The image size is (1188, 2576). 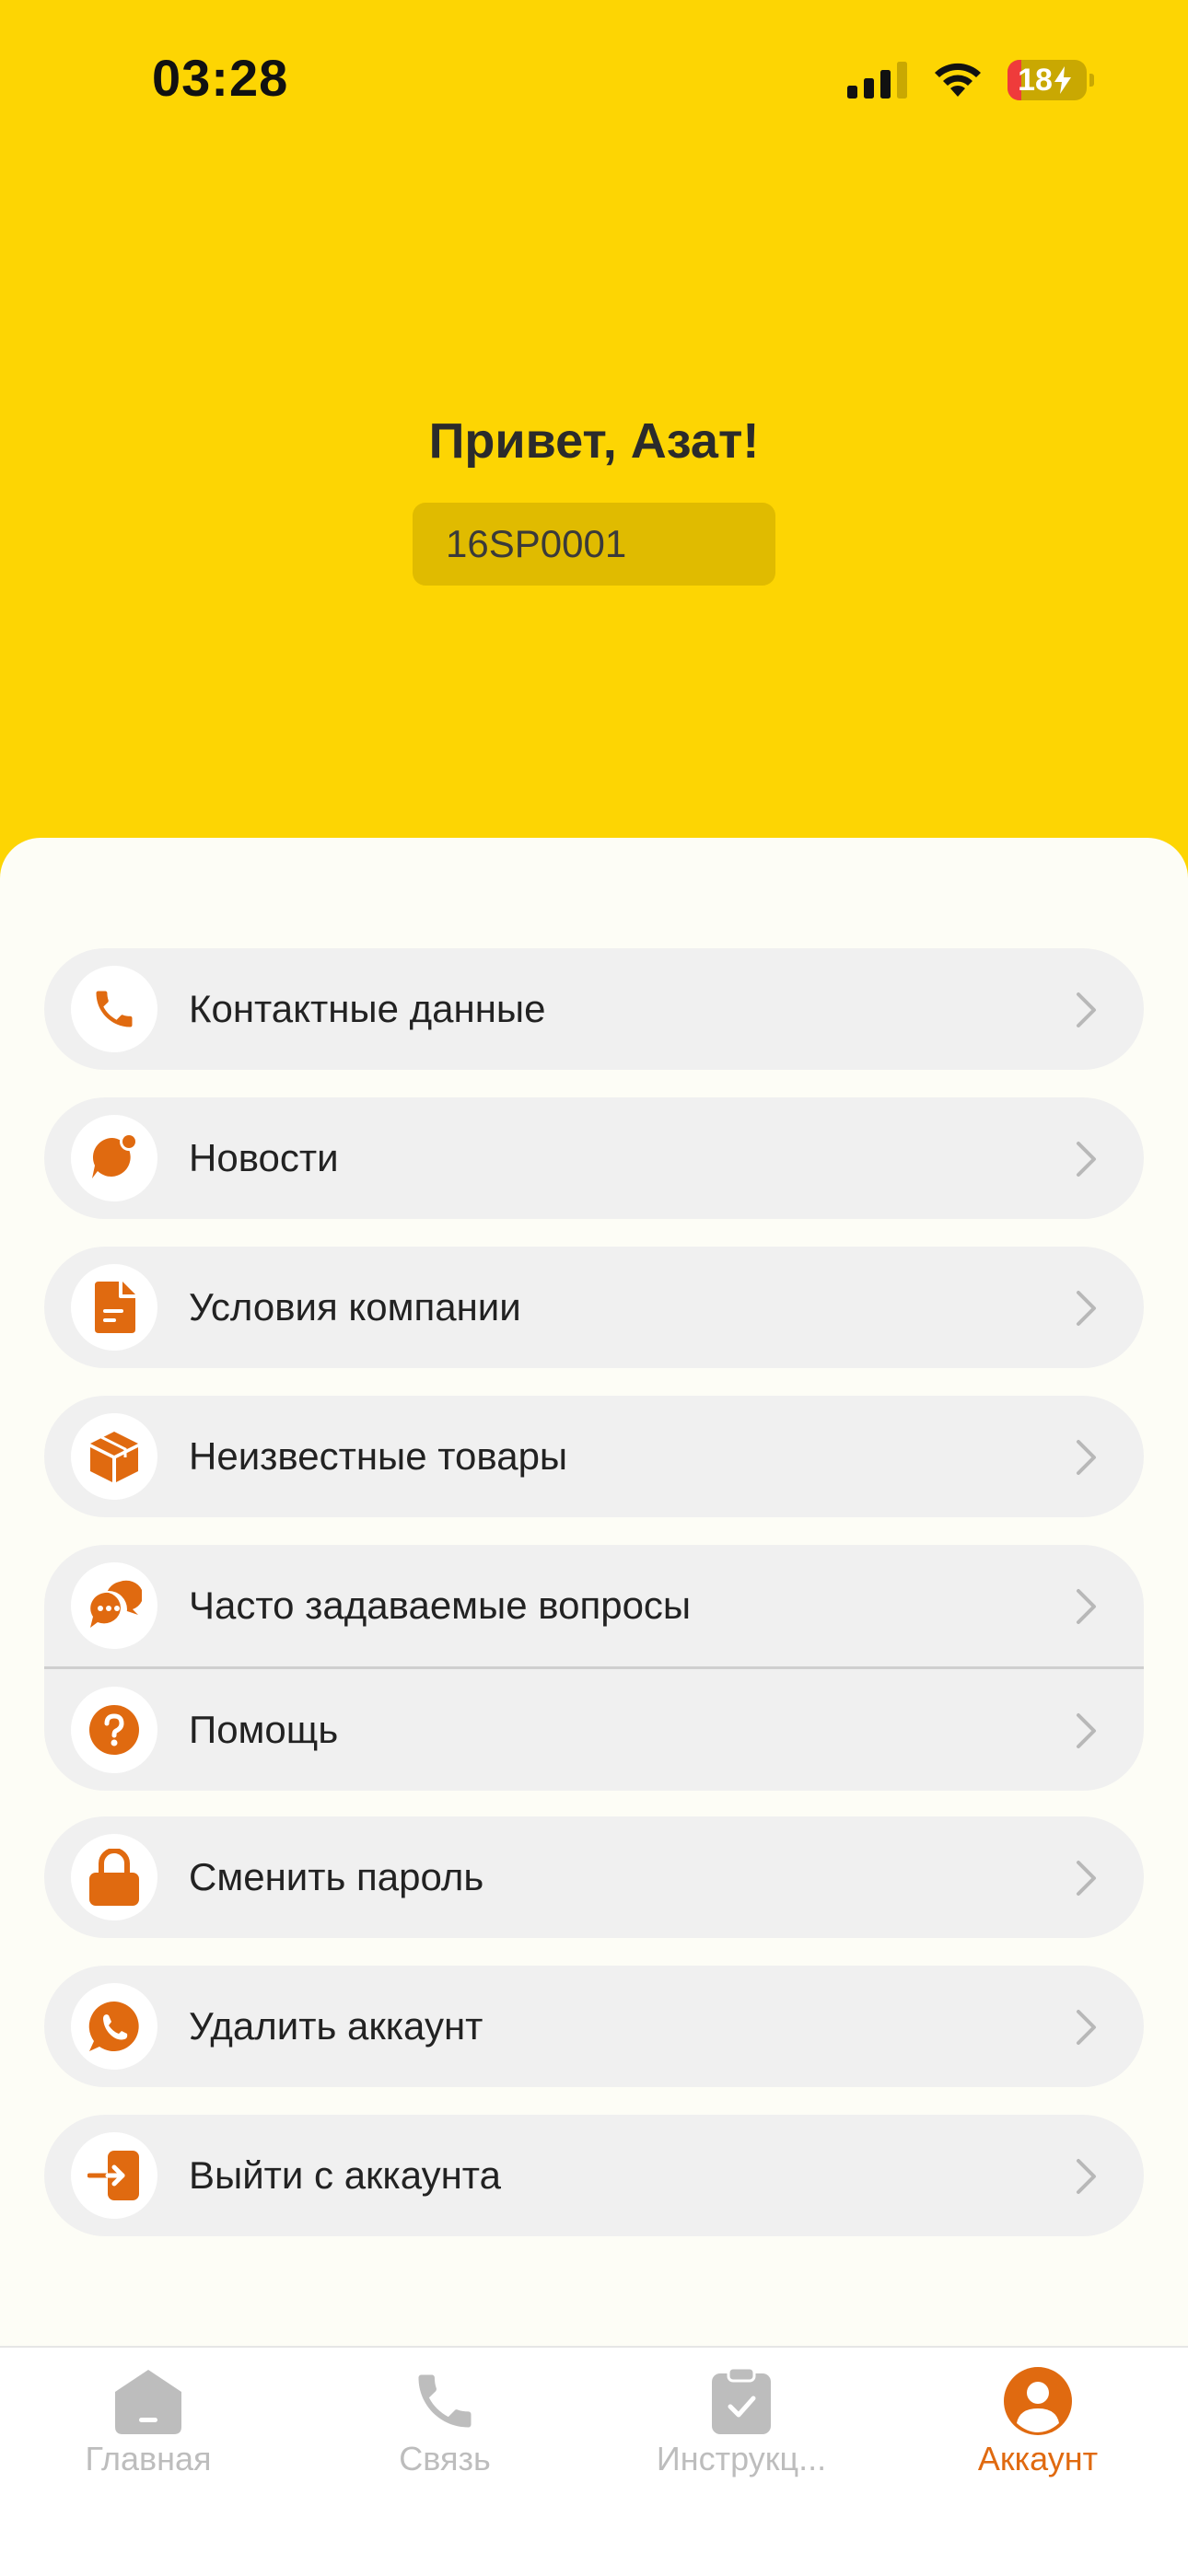 I want to click on question-icon, so click(x=114, y=1730).